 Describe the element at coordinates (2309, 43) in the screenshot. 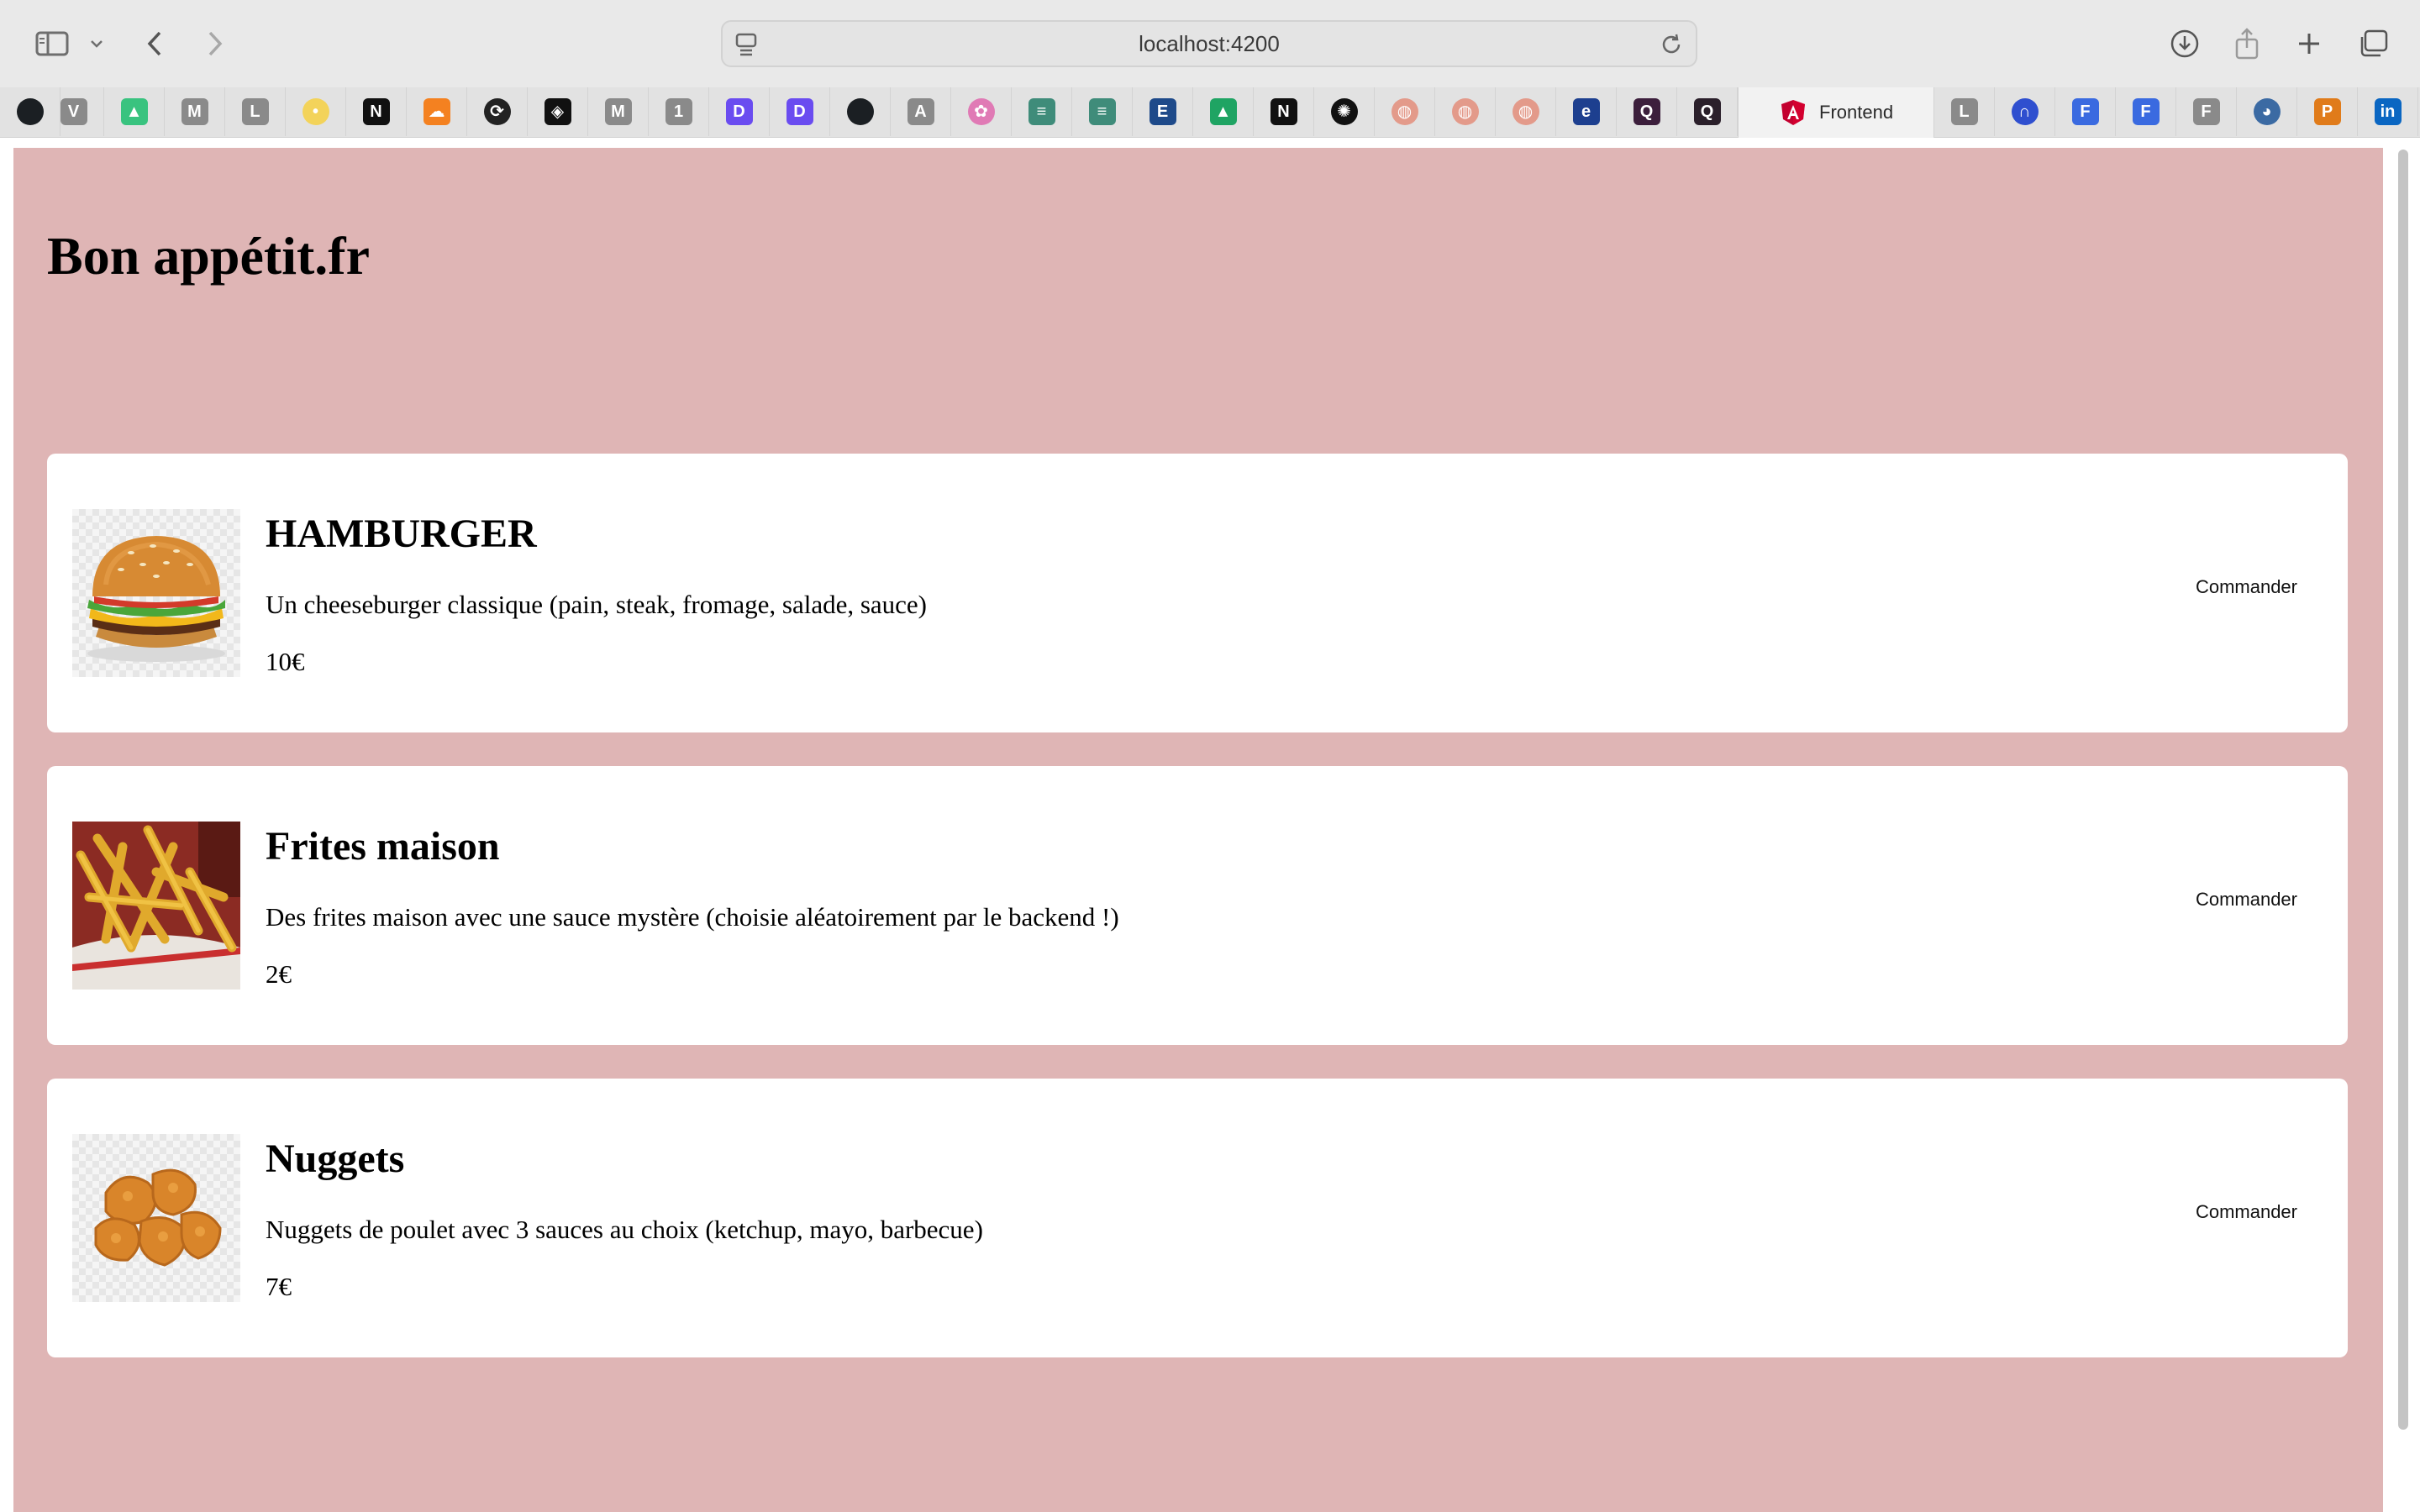

I see `new-tab-icon` at that location.